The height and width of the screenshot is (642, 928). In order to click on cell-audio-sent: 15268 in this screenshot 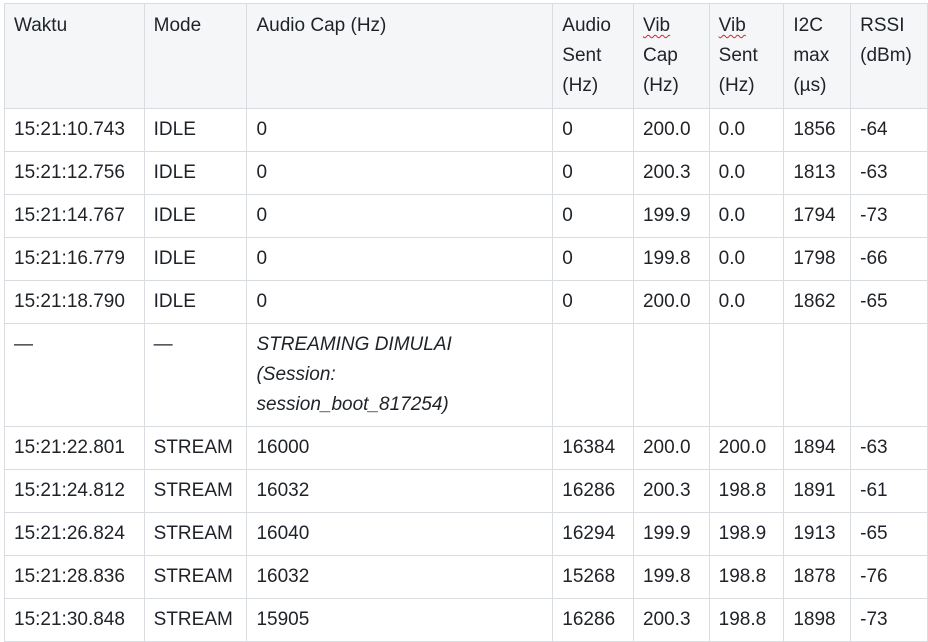, I will do `click(593, 577)`.